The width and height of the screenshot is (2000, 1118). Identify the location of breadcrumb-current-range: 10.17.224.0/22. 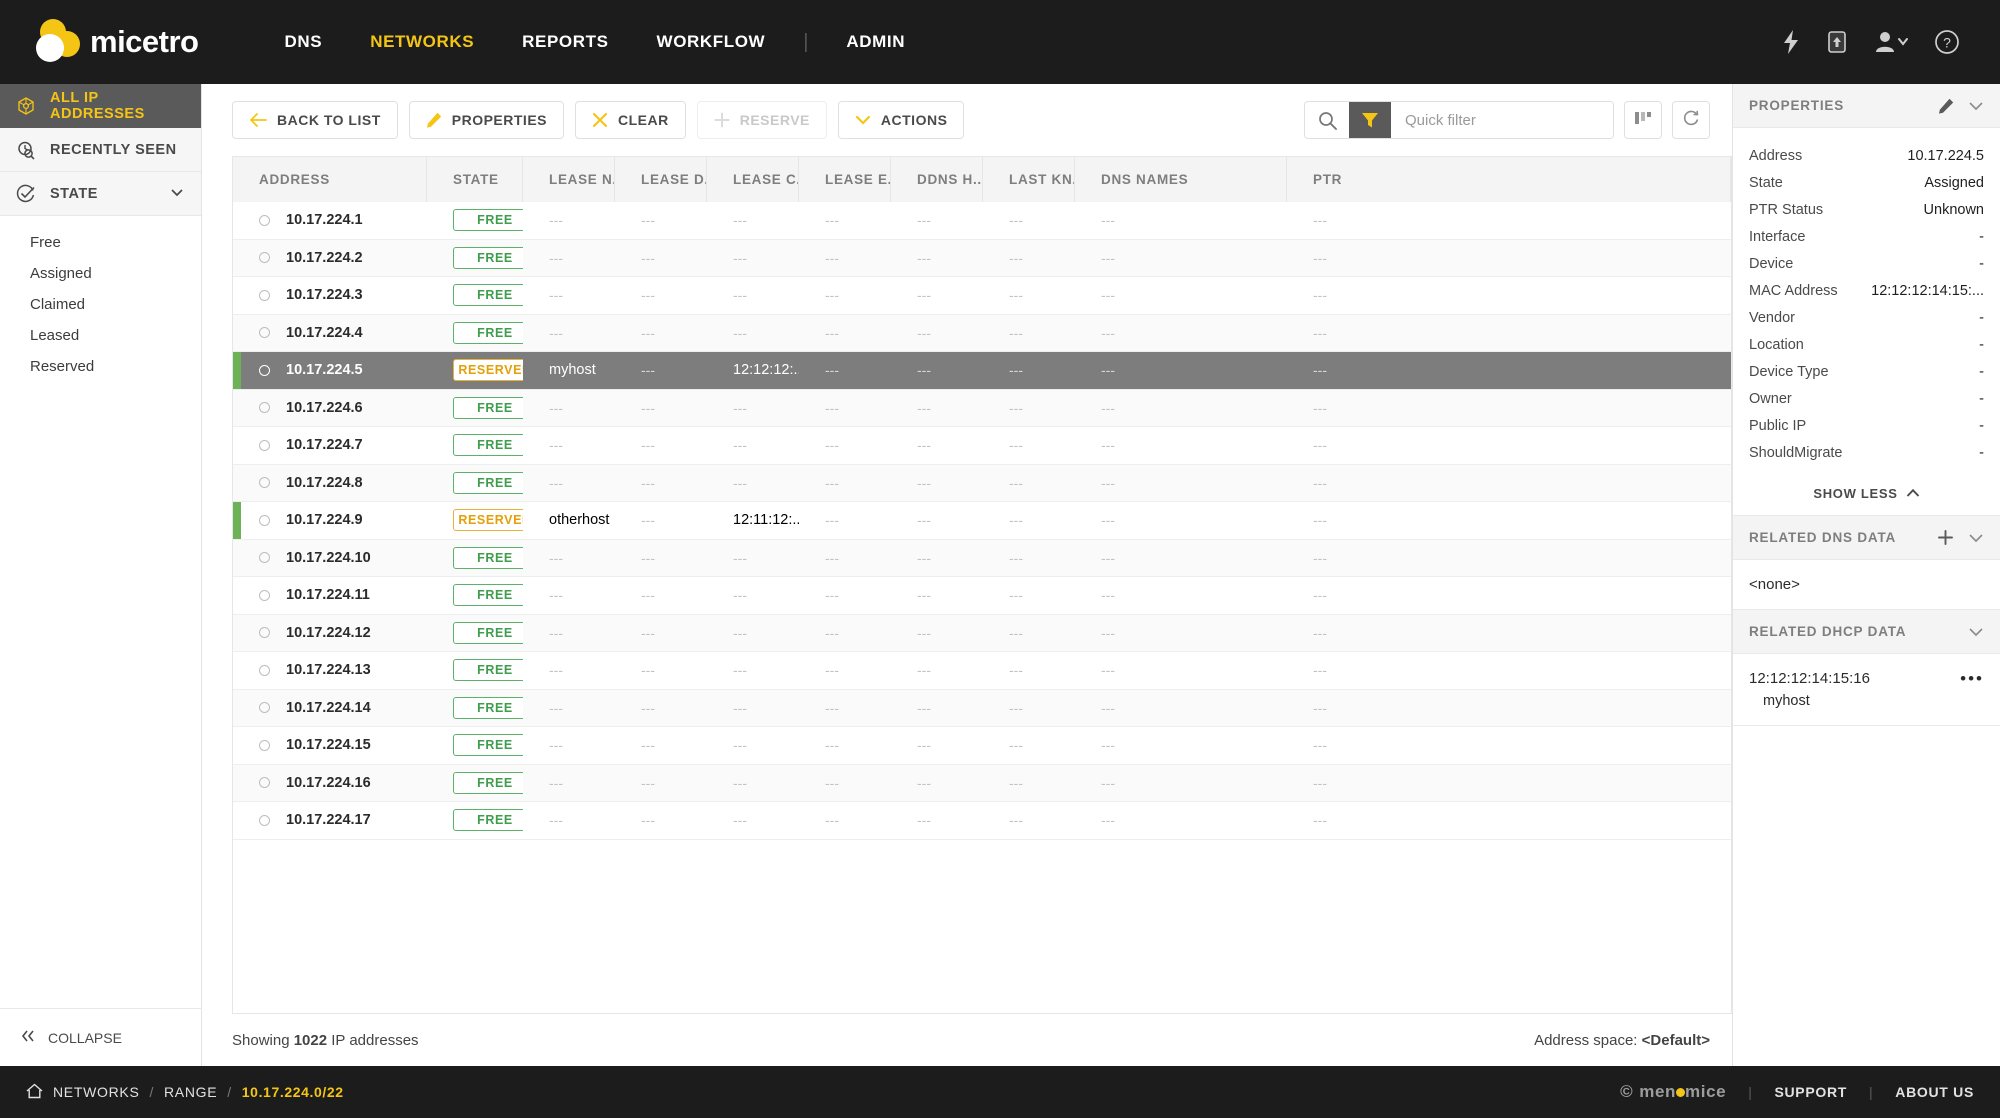
(293, 1092).